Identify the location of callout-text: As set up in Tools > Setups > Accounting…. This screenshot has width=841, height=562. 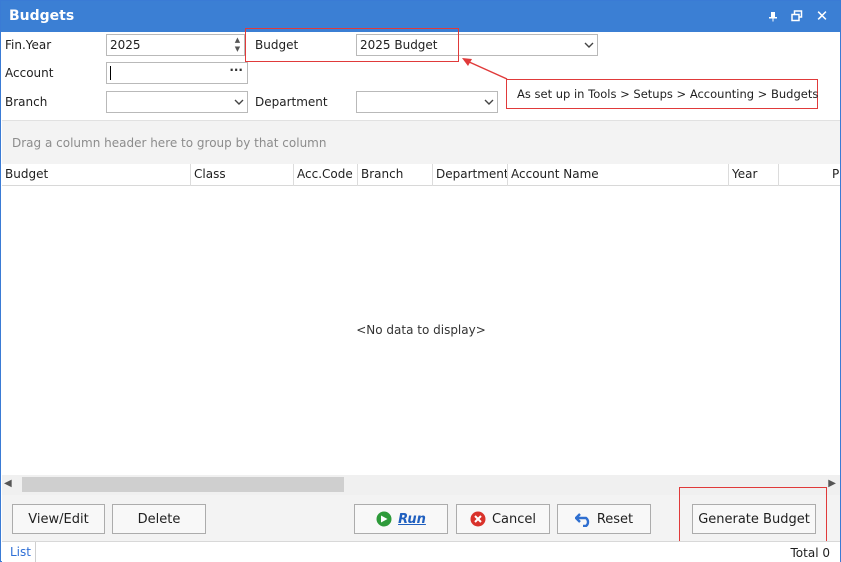
(668, 94).